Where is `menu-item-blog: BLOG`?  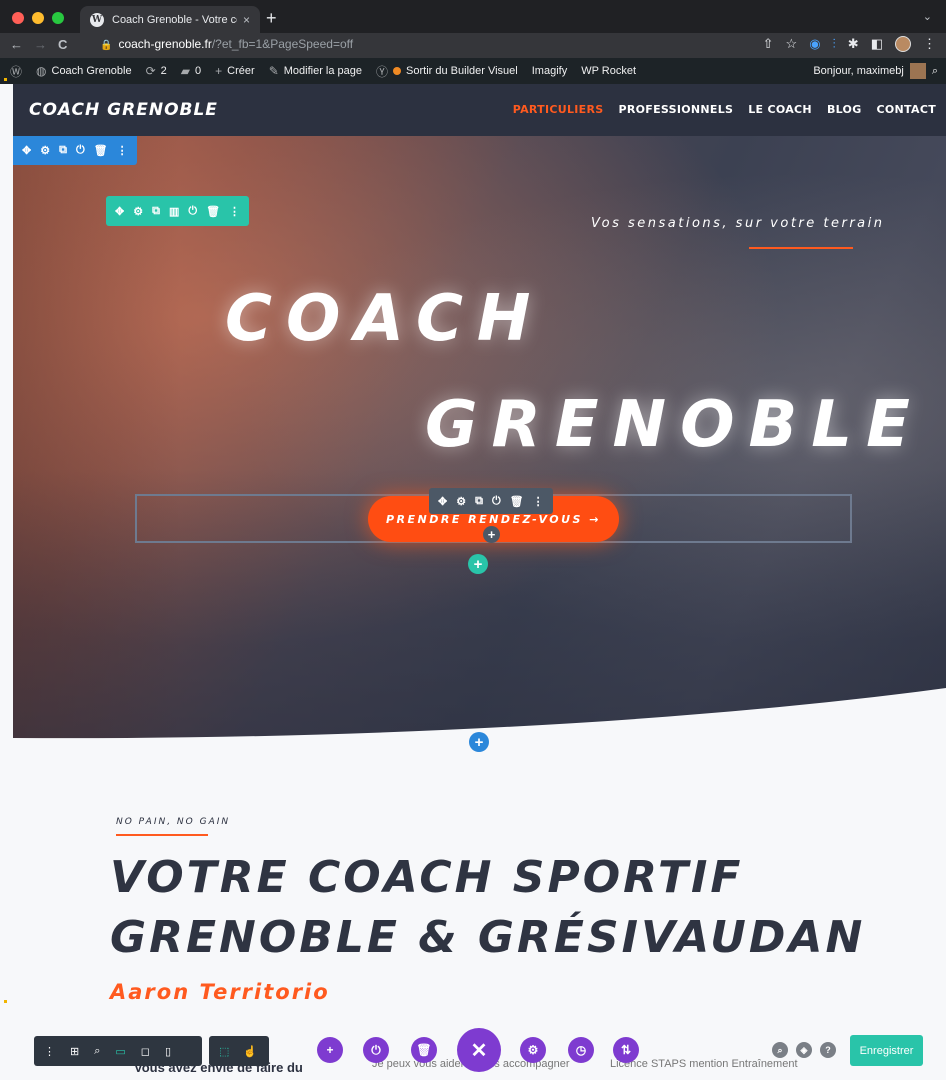
menu-item-blog: BLOG is located at coordinates (844, 109).